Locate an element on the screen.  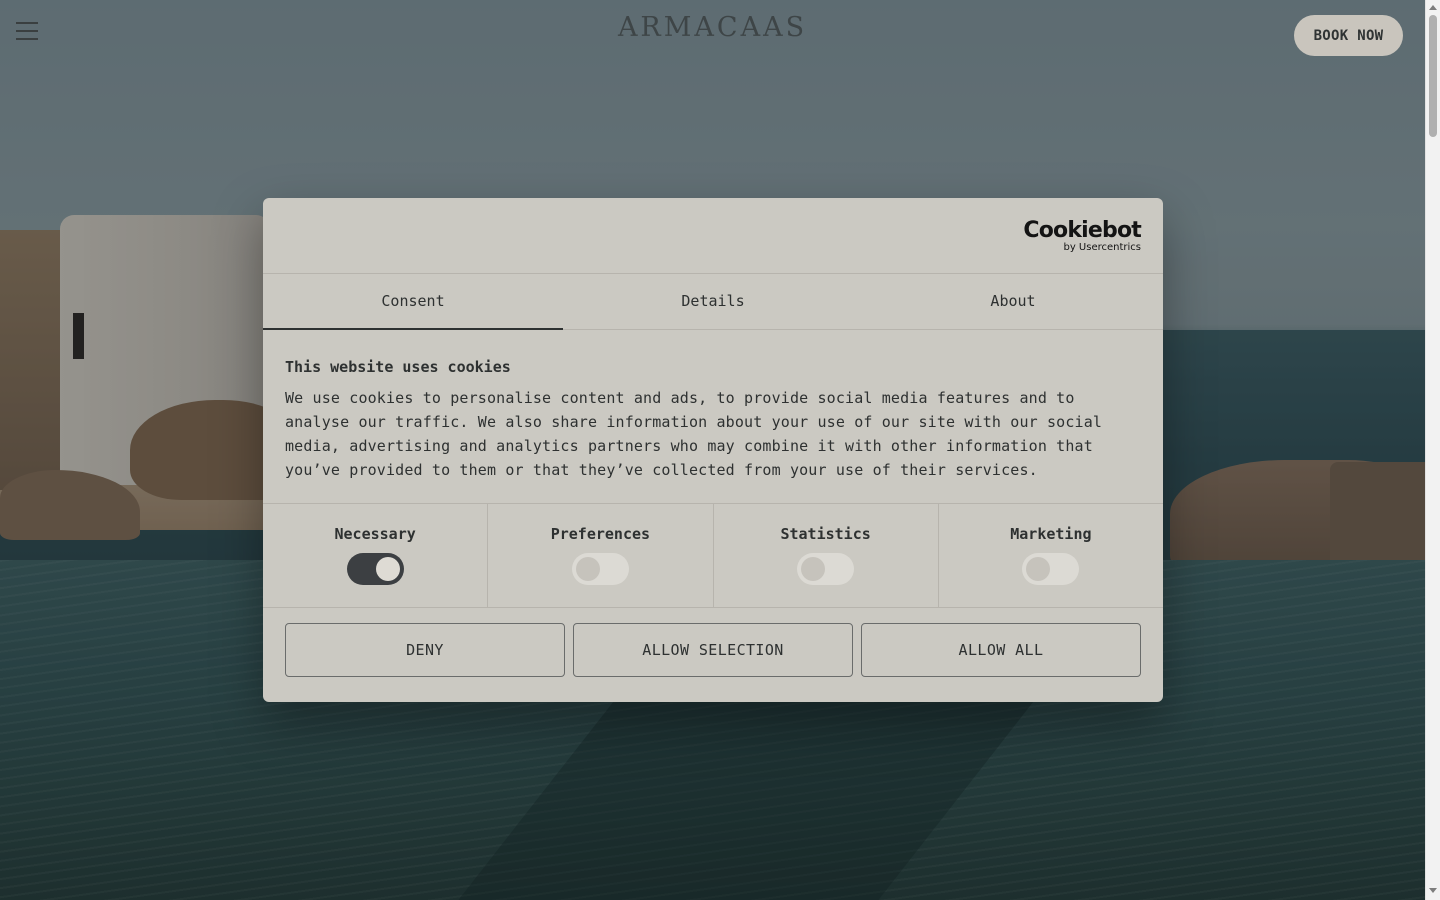
preferences-toggle is located at coordinates (600, 569).